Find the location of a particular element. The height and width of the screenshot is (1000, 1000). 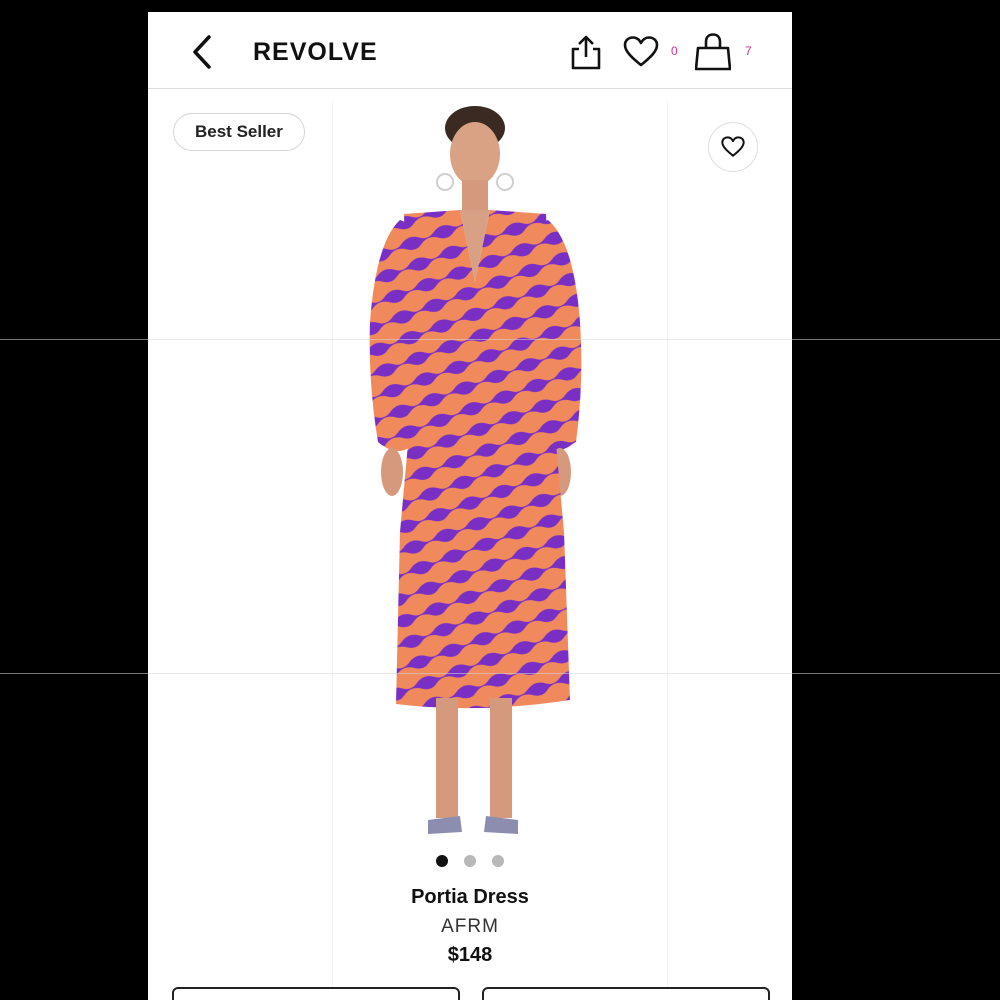

back-button is located at coordinates (202, 52).